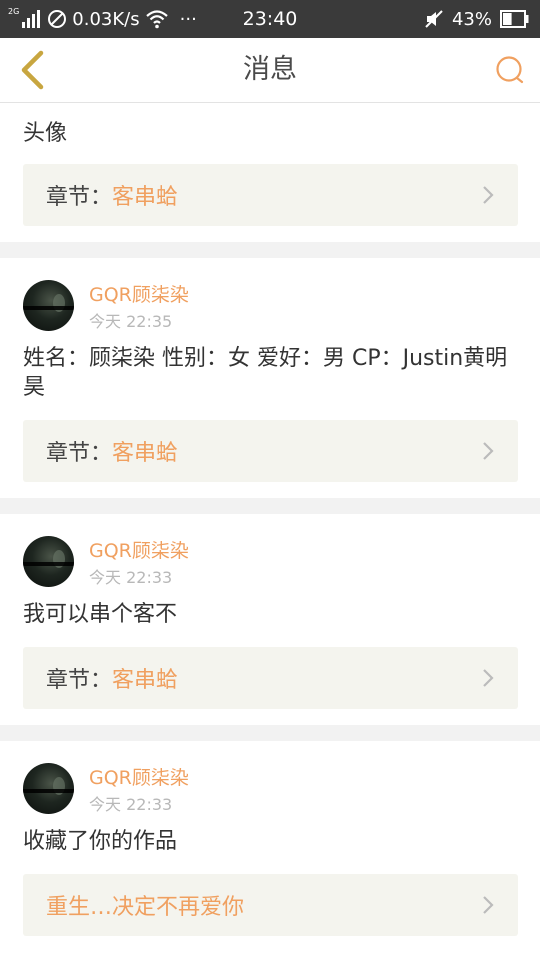 The image size is (540, 960). I want to click on search-button, so click(510, 70).